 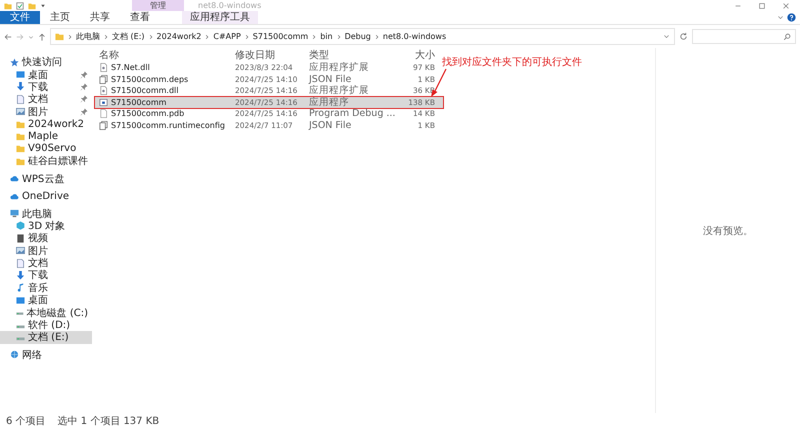 I want to click on sidebar-item: 硅谷白嫖课件, so click(x=46, y=161).